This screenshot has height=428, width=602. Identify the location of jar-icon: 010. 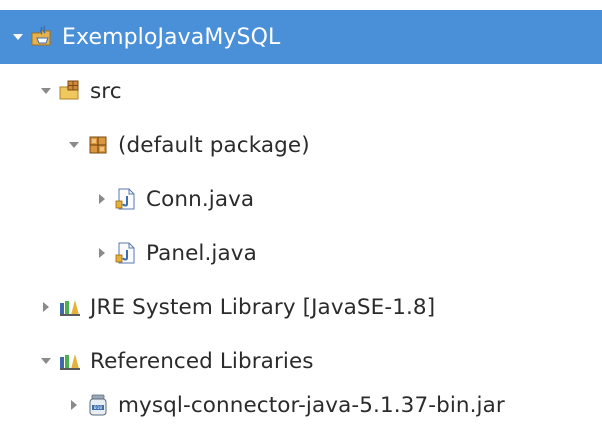
(98, 405).